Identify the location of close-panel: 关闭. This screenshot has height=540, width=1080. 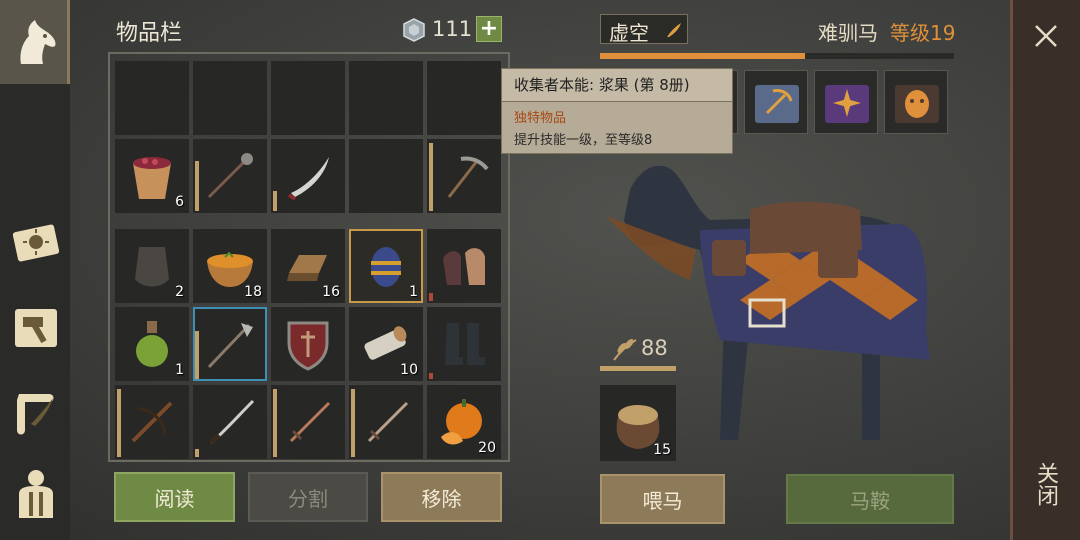
(1045, 270).